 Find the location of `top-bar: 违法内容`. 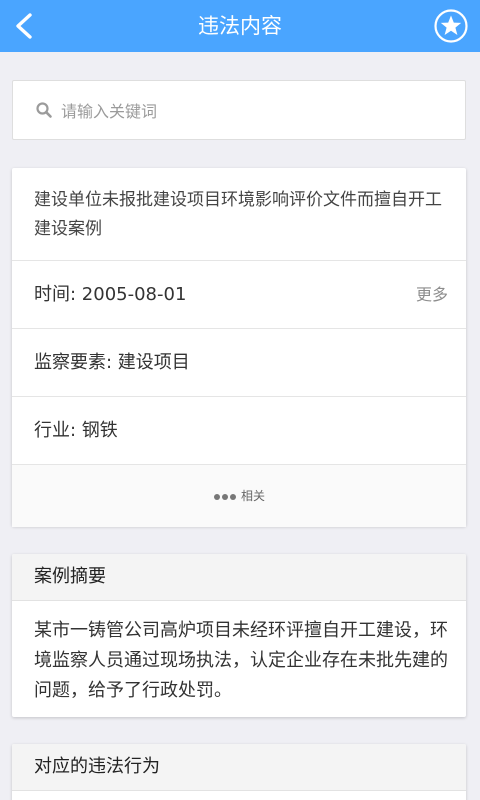

top-bar: 违法内容 is located at coordinates (240, 26).